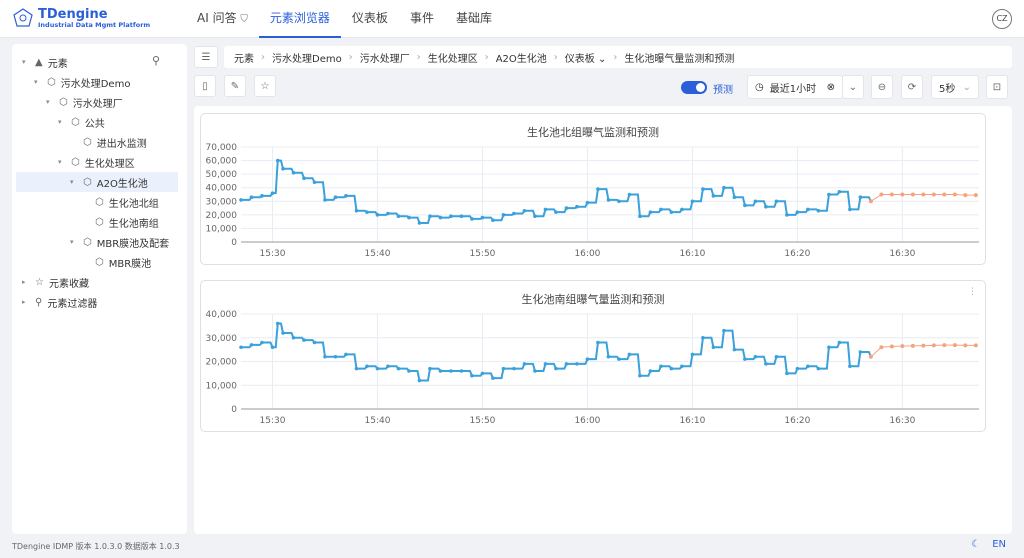  I want to click on search-icon: ⚲, so click(156, 60).